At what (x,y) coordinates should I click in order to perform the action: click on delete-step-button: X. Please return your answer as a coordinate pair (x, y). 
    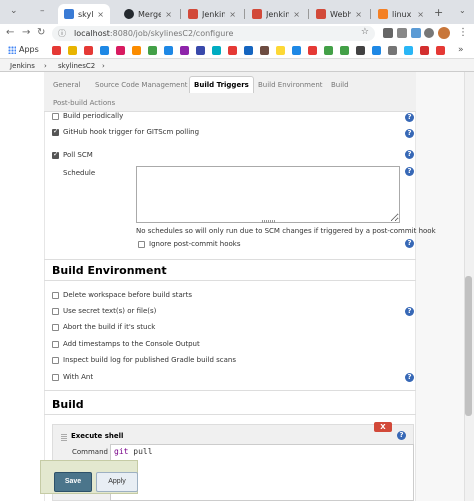
    Looking at the image, I should click on (383, 427).